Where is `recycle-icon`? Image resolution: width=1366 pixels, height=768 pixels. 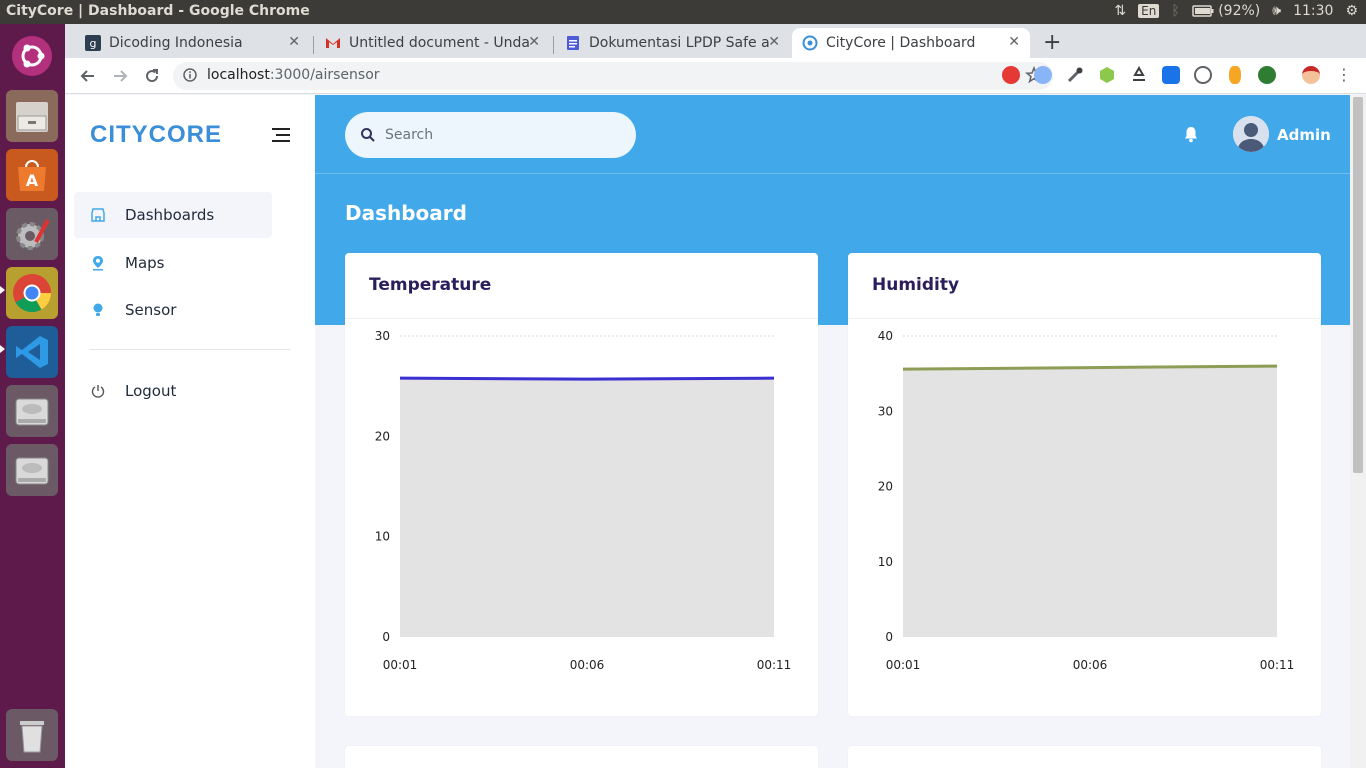 recycle-icon is located at coordinates (1139, 74).